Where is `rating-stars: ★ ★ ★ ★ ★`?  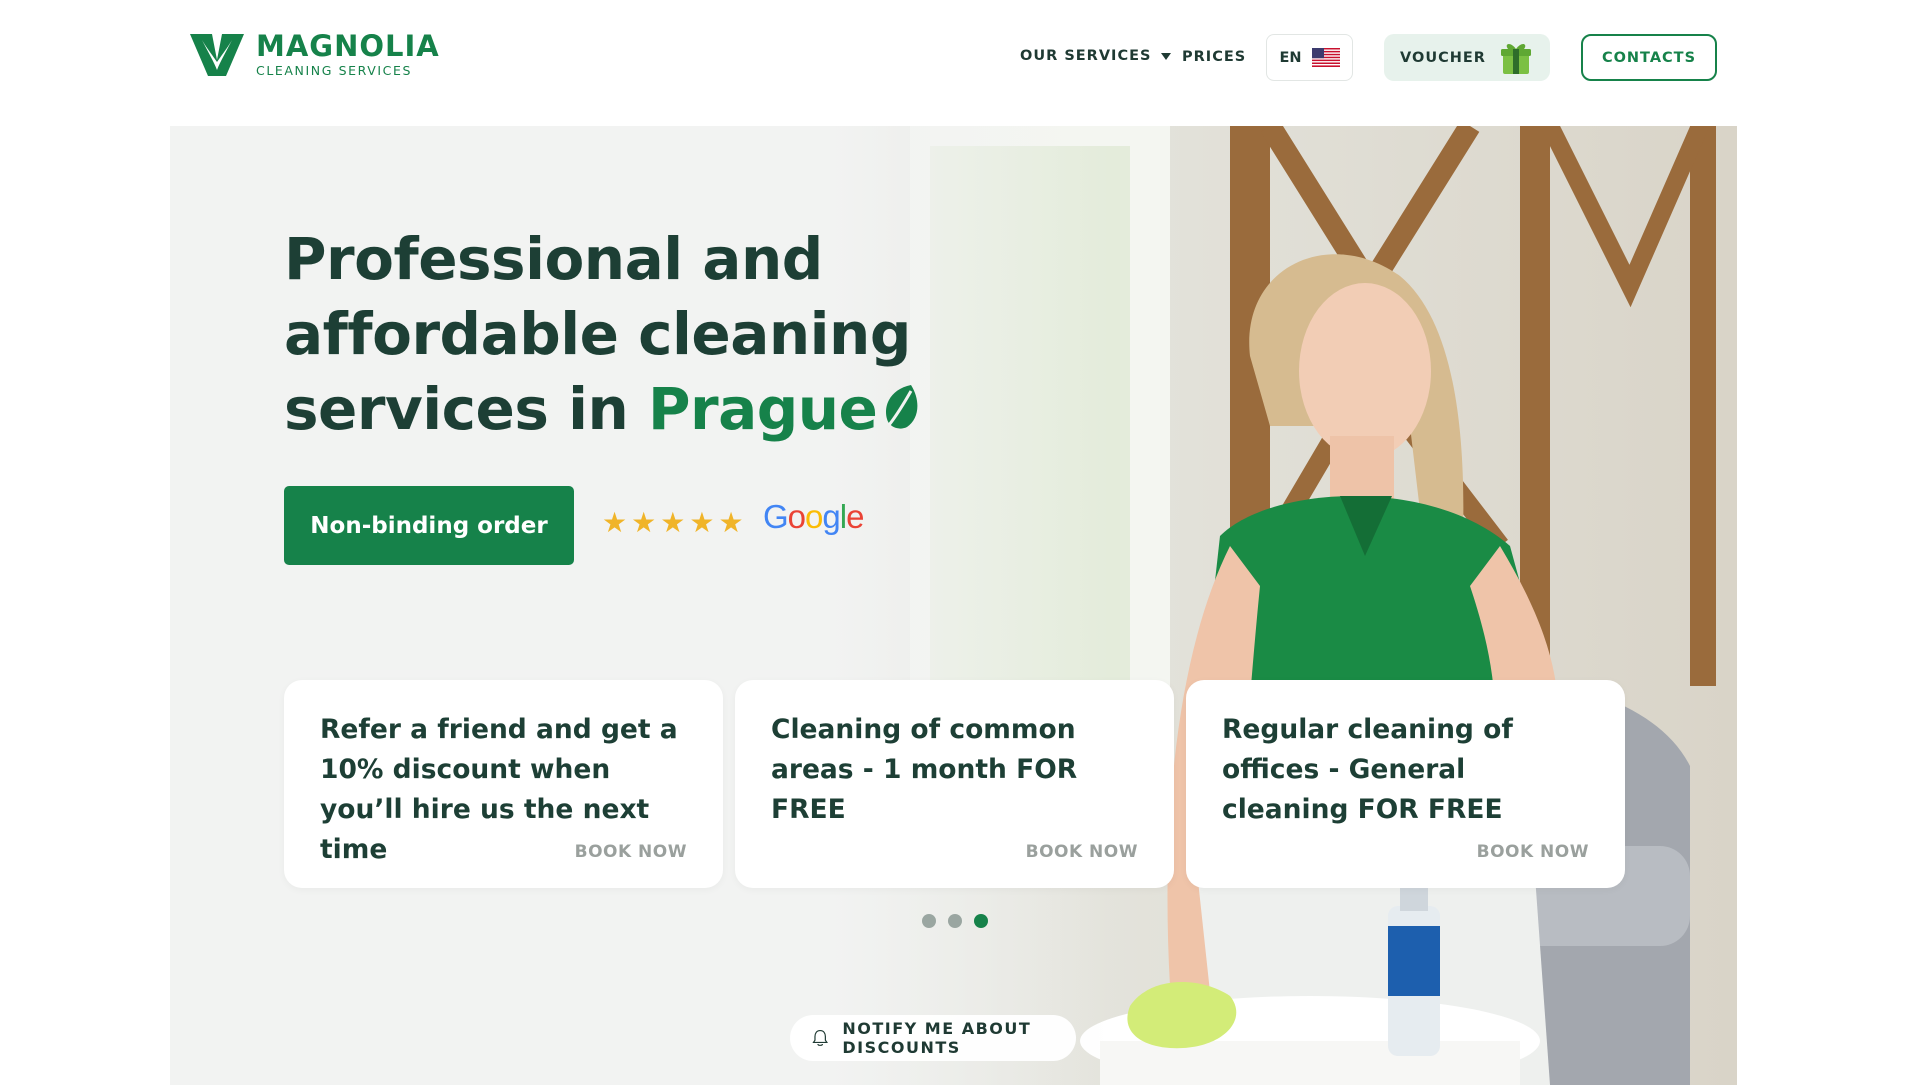 rating-stars: ★ ★ ★ ★ ★ is located at coordinates (673, 523).